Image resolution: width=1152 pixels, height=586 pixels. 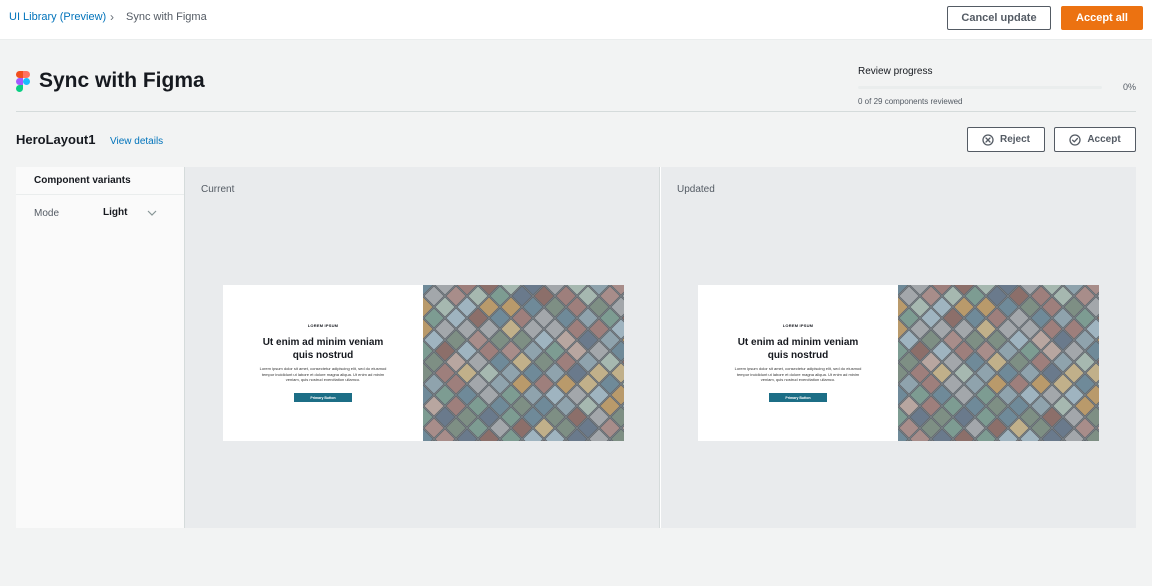 What do you see at coordinates (1075, 139) in the screenshot?
I see `check-circle-icon` at bounding box center [1075, 139].